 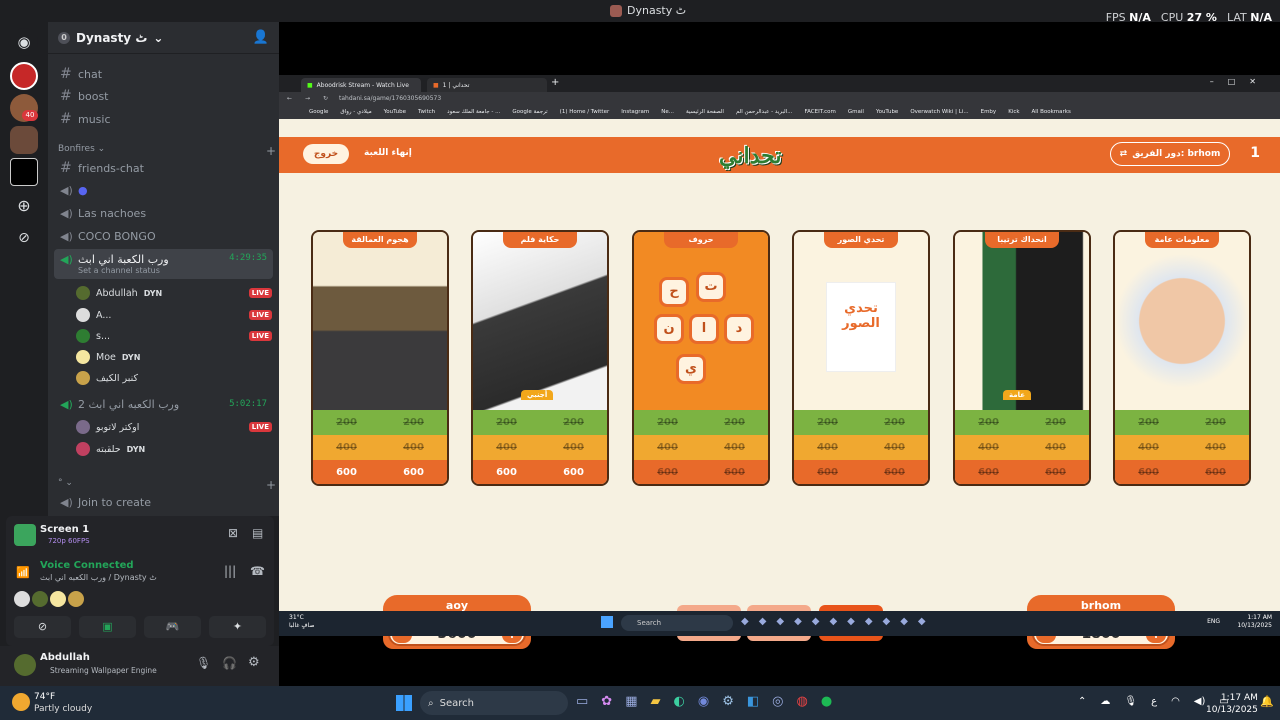 What do you see at coordinates (42, 627) in the screenshot?
I see `camera-off-button: ⊘` at bounding box center [42, 627].